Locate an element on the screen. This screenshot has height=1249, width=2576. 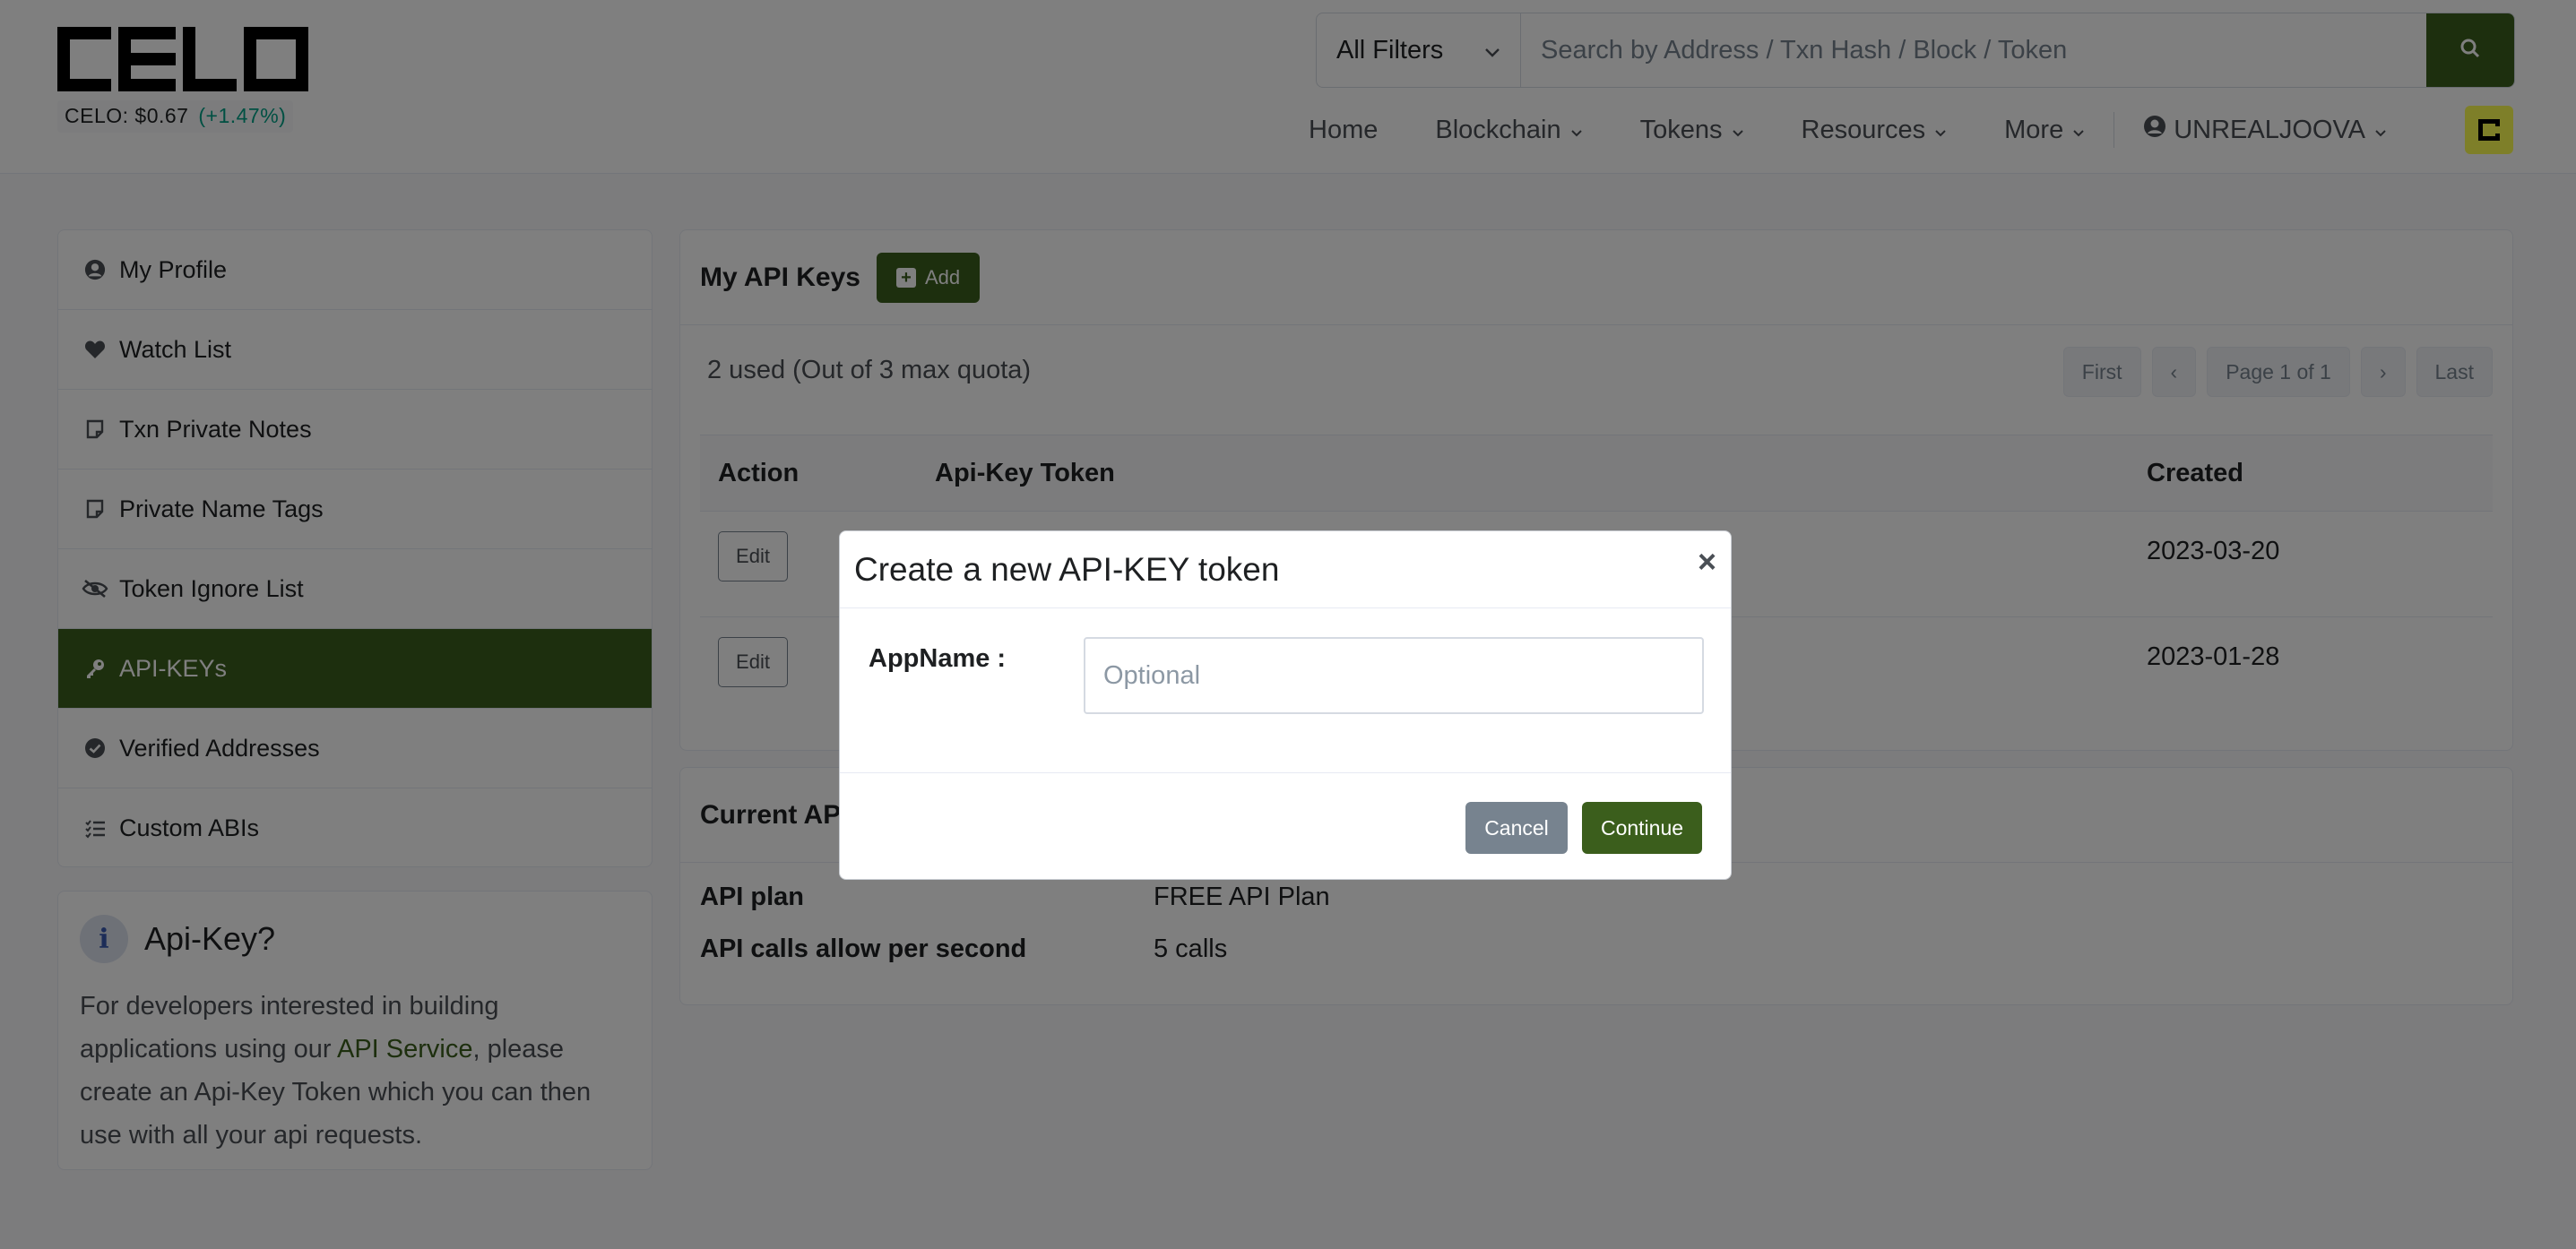
modal-header: Create a new API-KEY token × is located at coordinates (1285, 569).